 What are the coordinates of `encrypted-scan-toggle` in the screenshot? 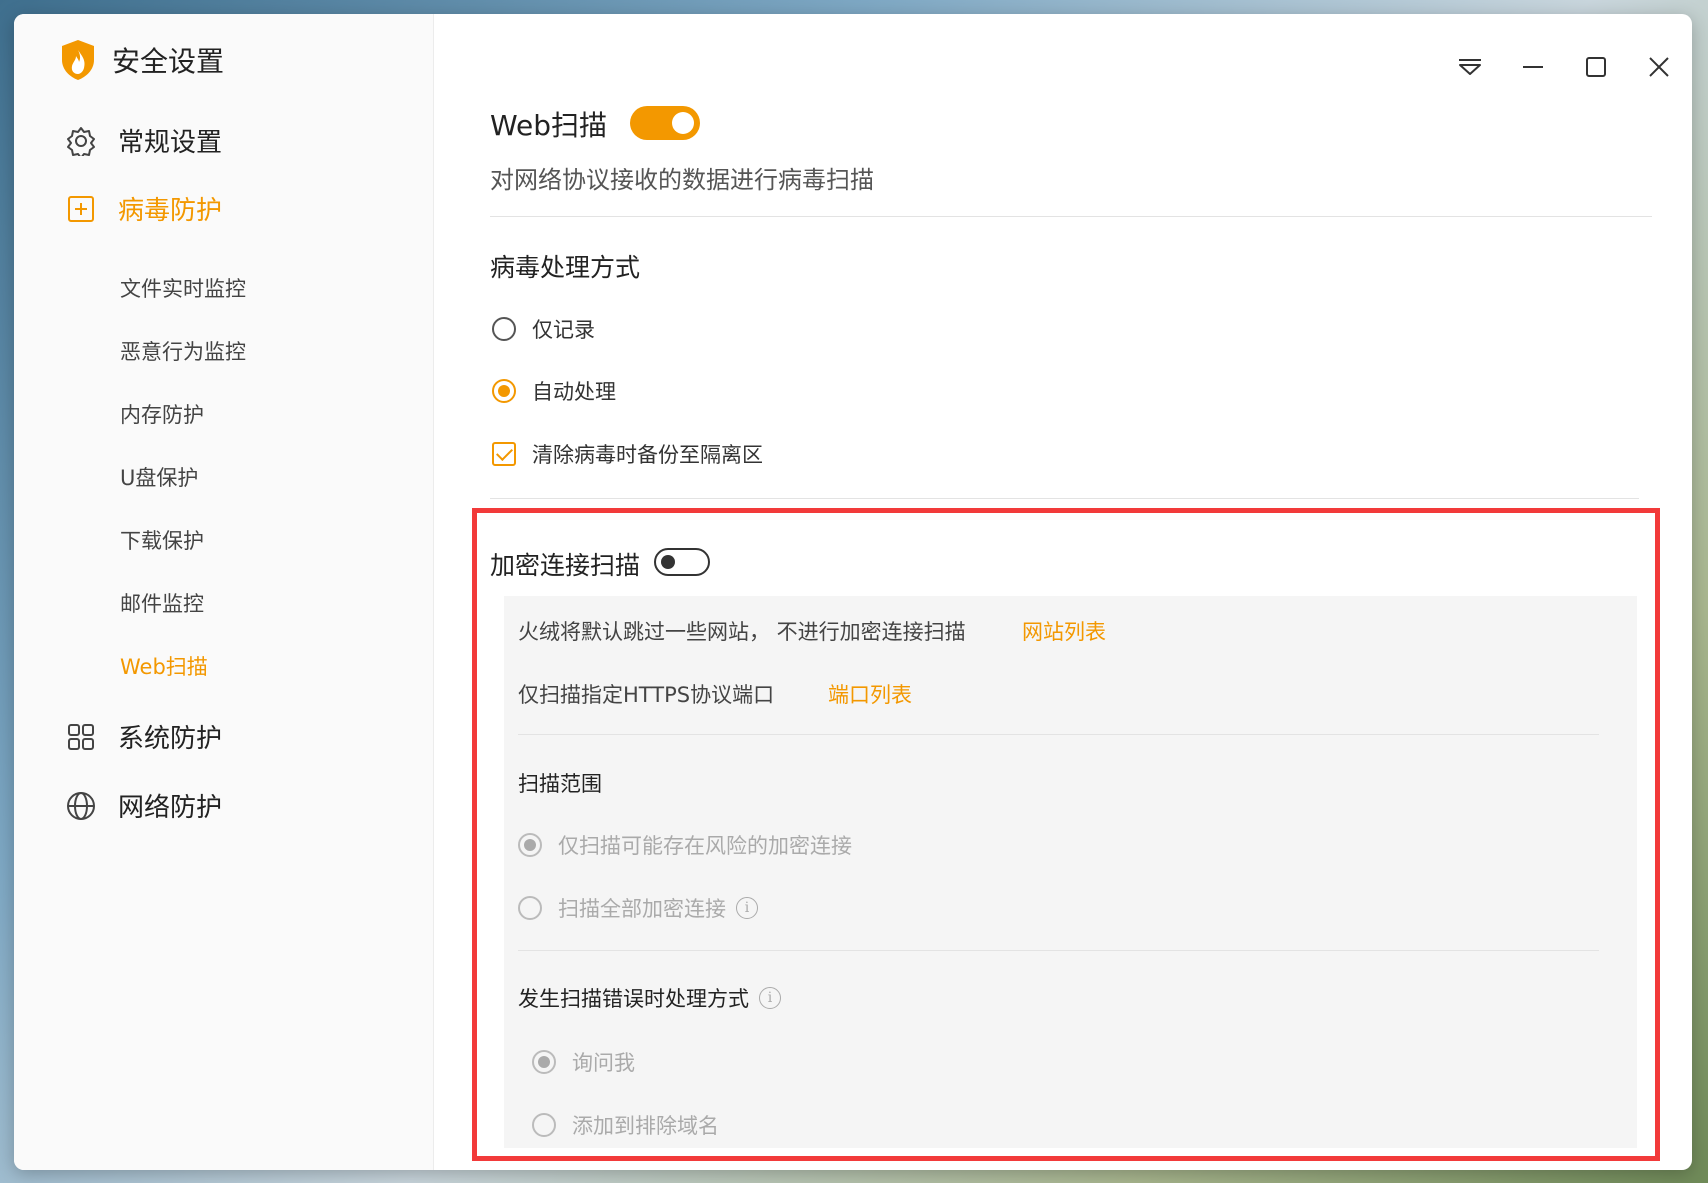 It's located at (682, 562).